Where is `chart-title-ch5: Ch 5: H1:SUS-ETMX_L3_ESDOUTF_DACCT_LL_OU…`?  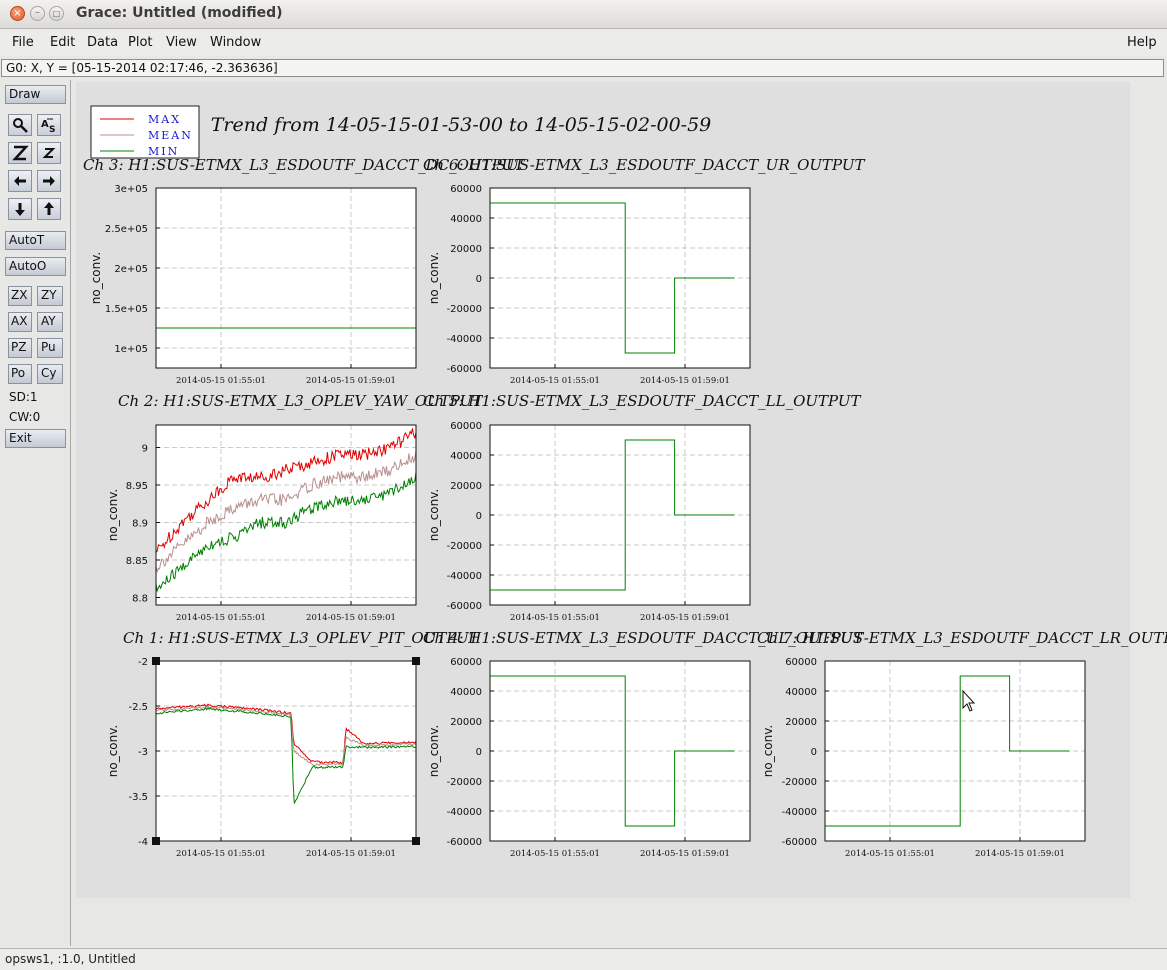
chart-title-ch5: Ch 5: H1:SUS-ETMX_L3_ESDOUTF_DACCT_LL_OU… is located at coordinates (642, 401).